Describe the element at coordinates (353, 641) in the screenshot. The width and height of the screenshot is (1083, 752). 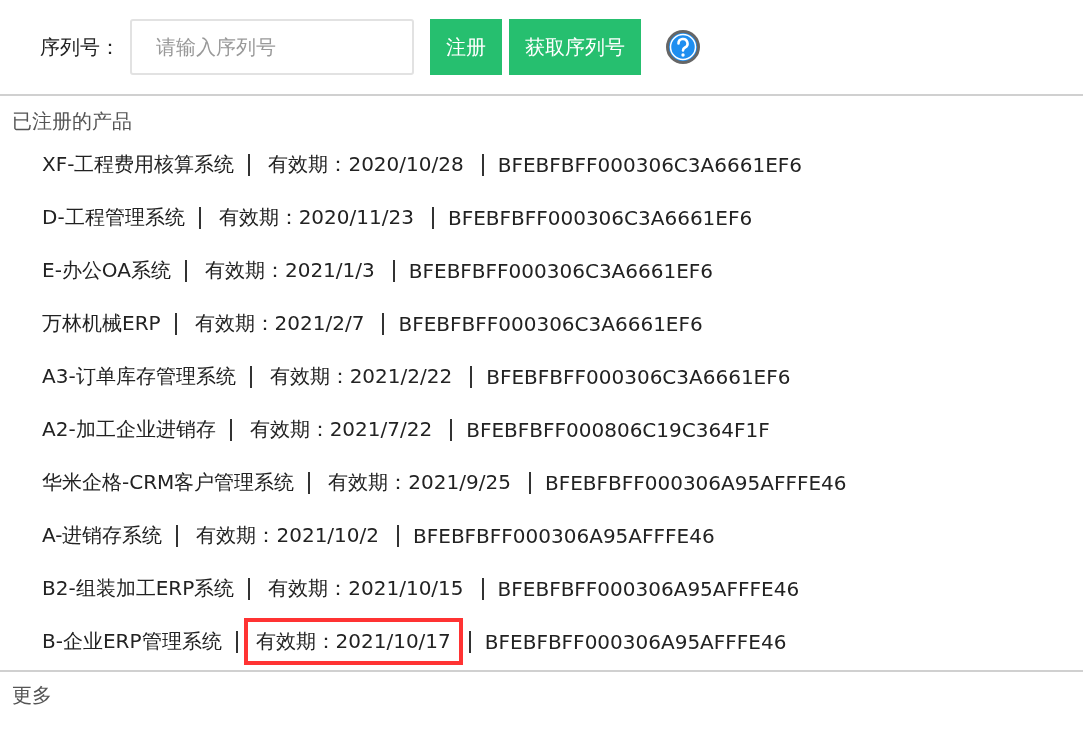
I see `highlighted-expiry: 有效期：2021/10/17` at that location.